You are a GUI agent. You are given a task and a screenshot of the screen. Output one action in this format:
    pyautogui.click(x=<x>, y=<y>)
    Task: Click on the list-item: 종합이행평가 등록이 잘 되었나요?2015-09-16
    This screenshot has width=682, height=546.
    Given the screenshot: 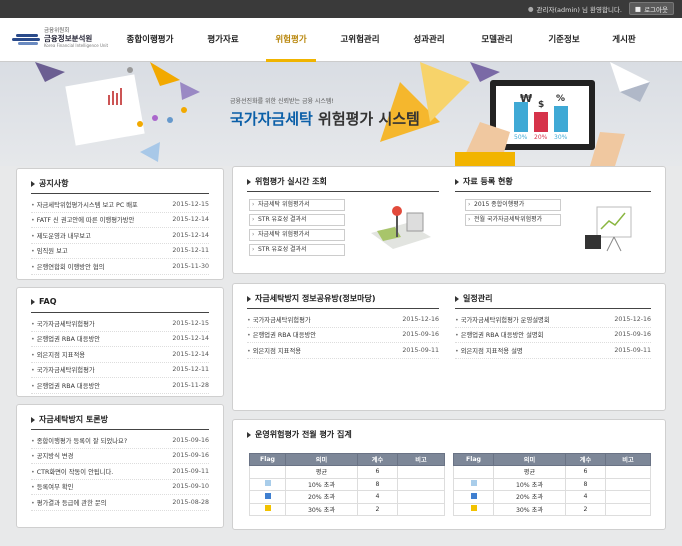 What is the action you would take?
    pyautogui.click(x=120, y=441)
    